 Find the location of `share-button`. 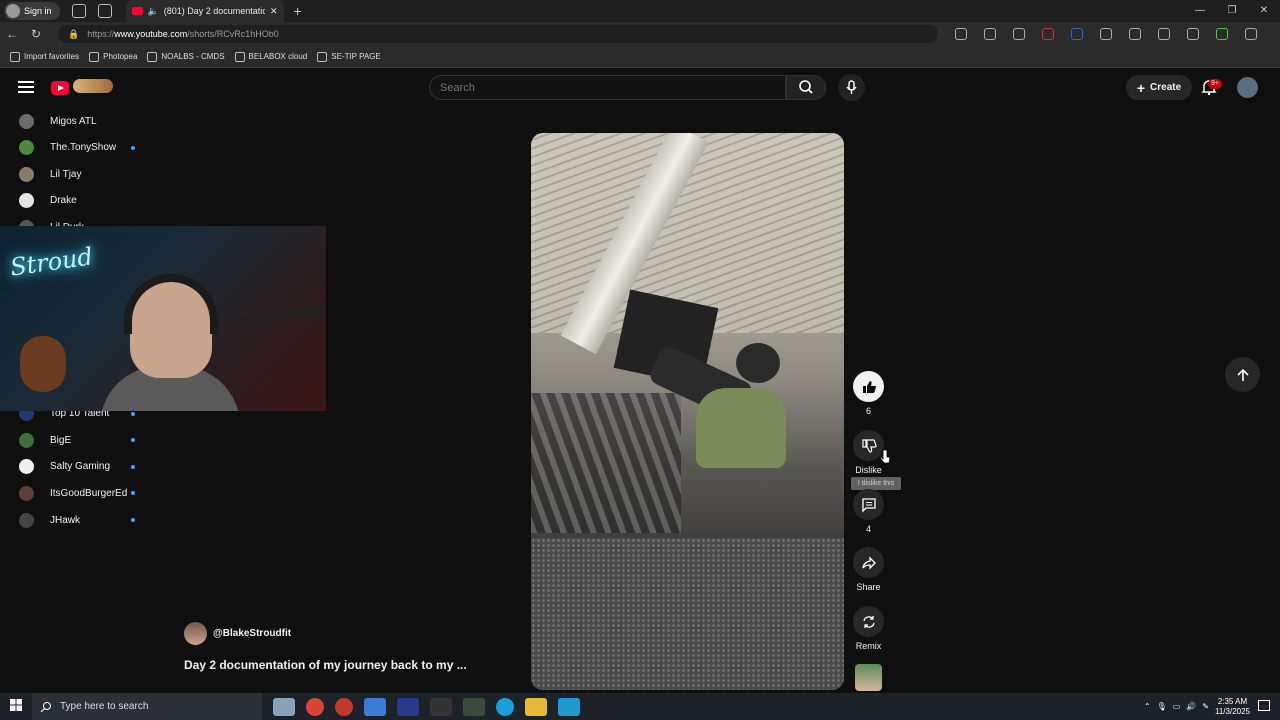

share-button is located at coordinates (868, 562).